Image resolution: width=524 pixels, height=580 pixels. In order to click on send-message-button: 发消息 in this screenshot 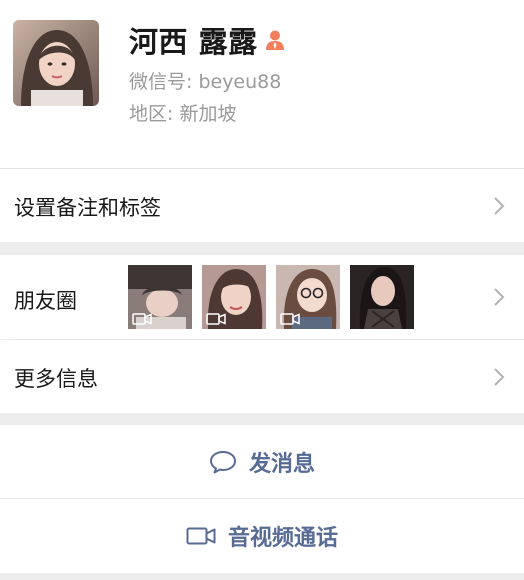, I will do `click(262, 461)`.